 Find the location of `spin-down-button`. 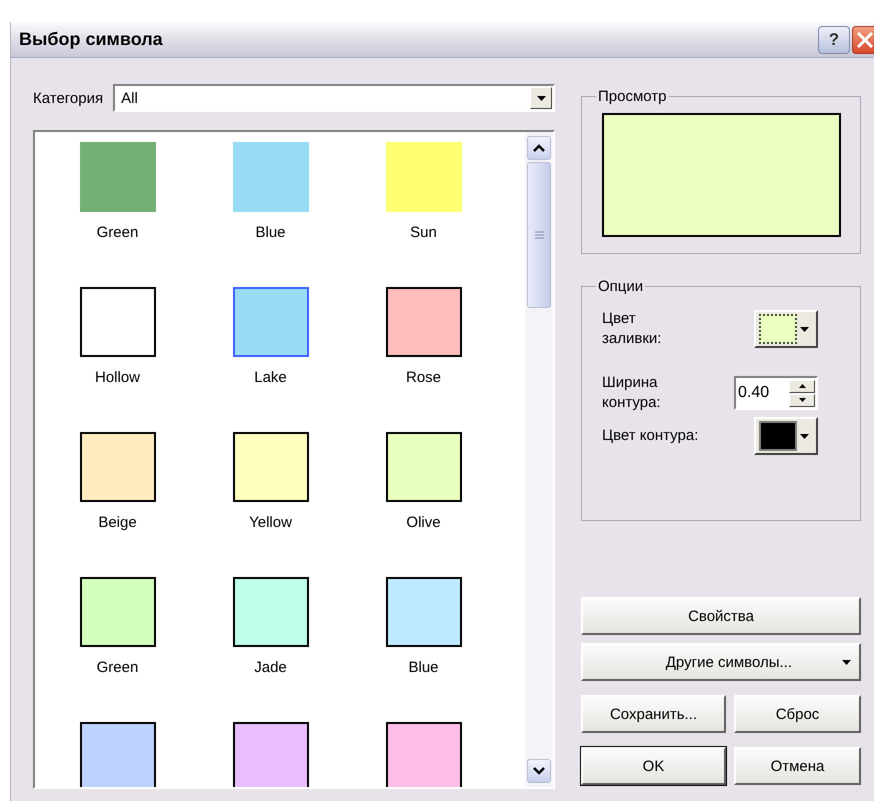

spin-down-button is located at coordinates (802, 400).